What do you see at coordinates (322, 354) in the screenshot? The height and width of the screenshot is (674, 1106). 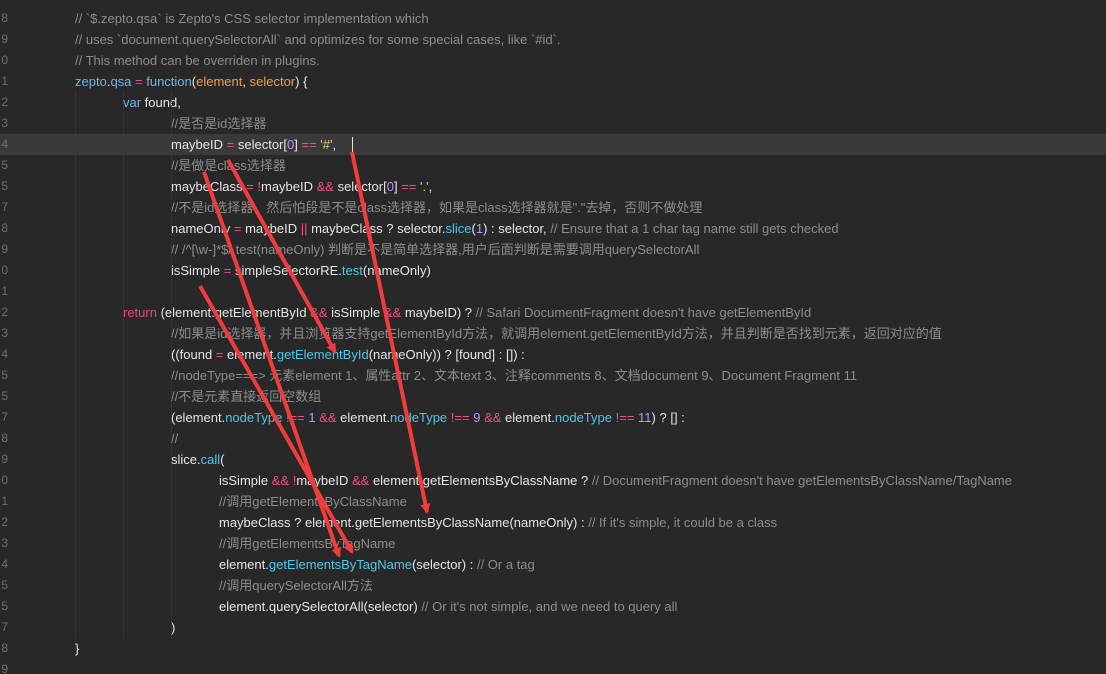 I see `code-token: getElementById` at bounding box center [322, 354].